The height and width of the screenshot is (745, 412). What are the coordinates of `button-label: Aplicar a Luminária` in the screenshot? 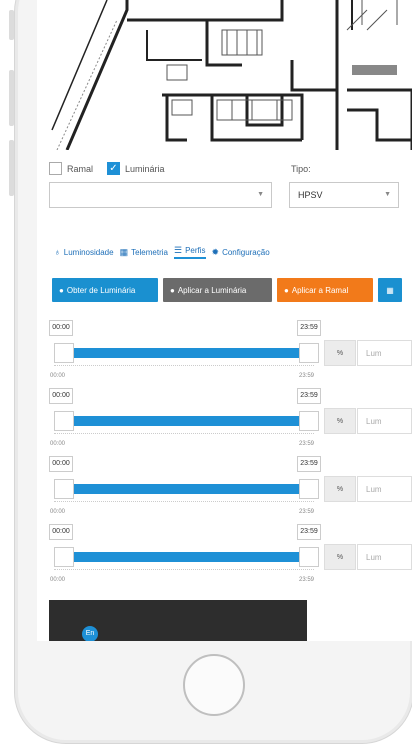 It's located at (212, 290).